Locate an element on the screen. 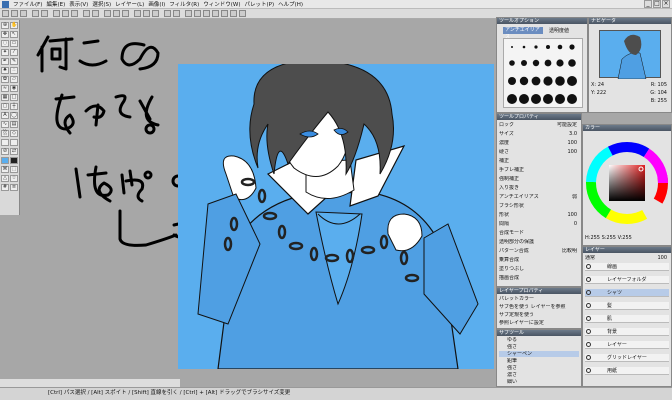 Image resolution: width=672 pixels, height=400 pixels. lock-icon is located at coordinates (242, 13).